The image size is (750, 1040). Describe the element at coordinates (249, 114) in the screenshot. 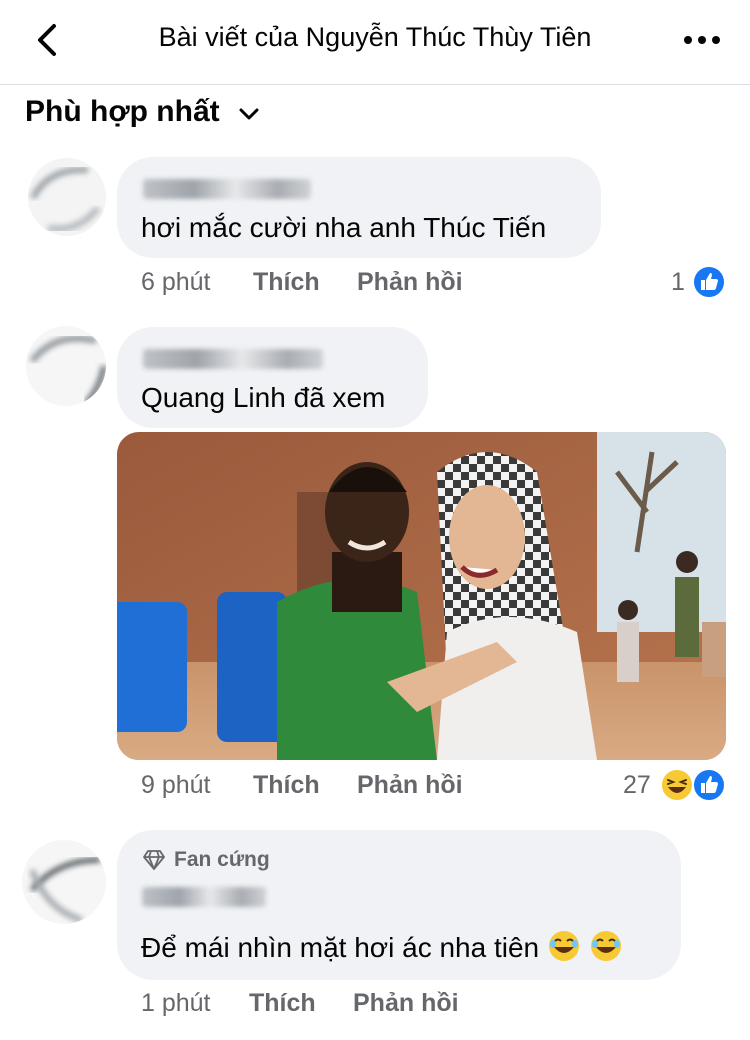

I see `chevron-down-icon` at that location.